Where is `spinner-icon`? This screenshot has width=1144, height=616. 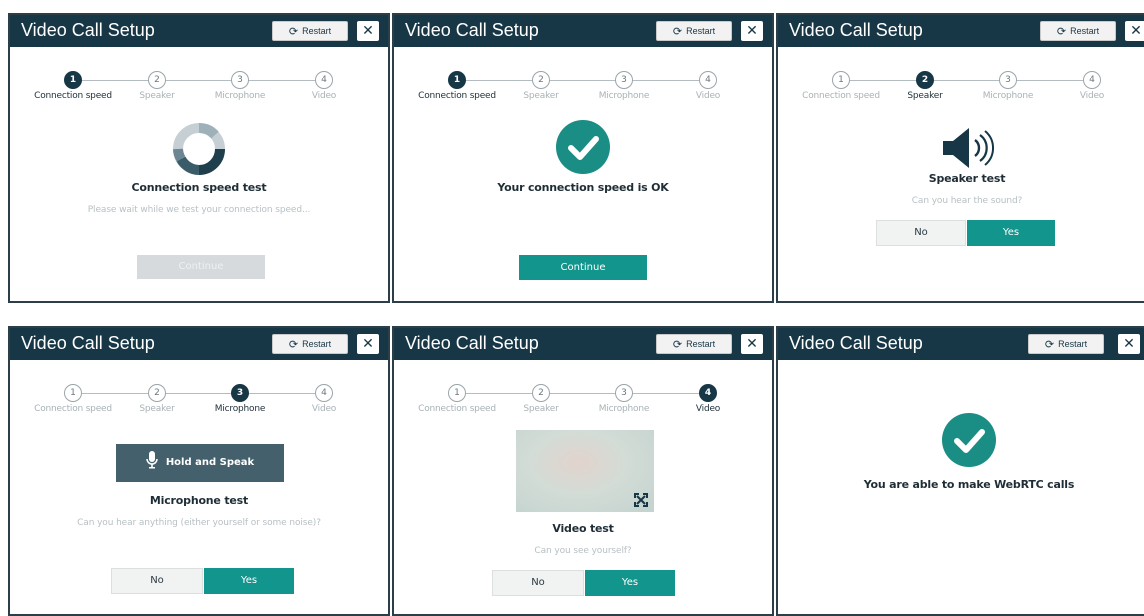
spinner-icon is located at coordinates (199, 151).